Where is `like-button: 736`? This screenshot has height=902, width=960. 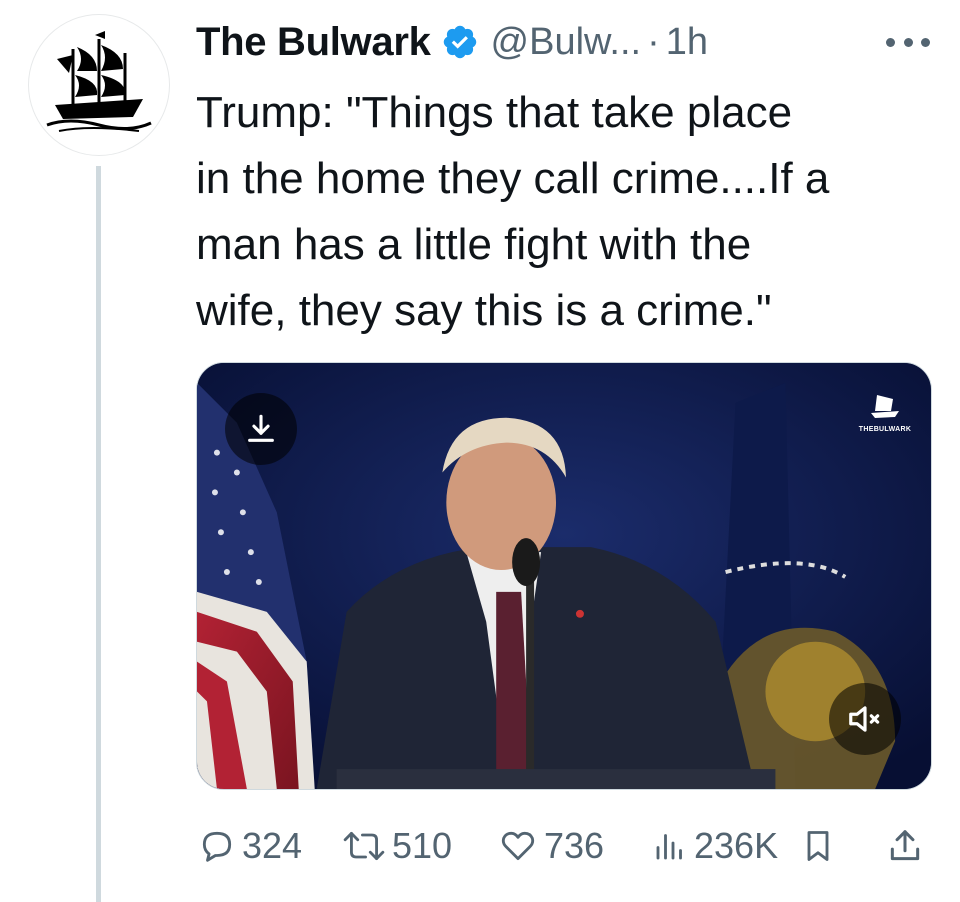
like-button: 736 is located at coordinates (551, 846).